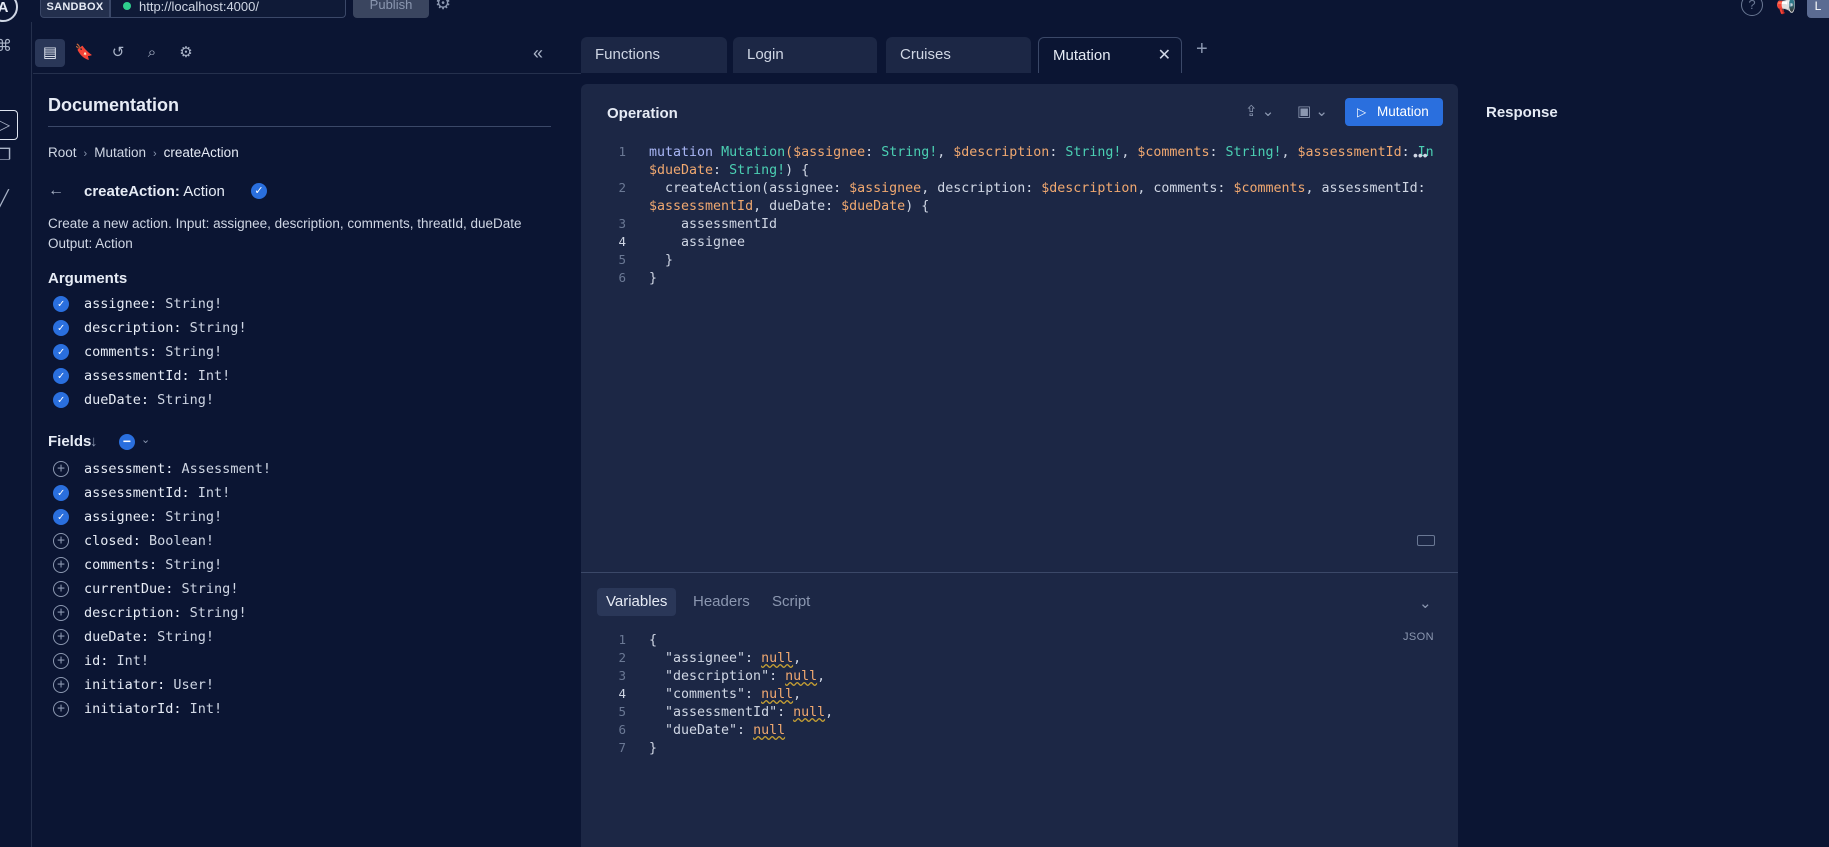 Image resolution: width=1829 pixels, height=847 pixels. What do you see at coordinates (721, 602) in the screenshot?
I see `tab-headers: Headers` at bounding box center [721, 602].